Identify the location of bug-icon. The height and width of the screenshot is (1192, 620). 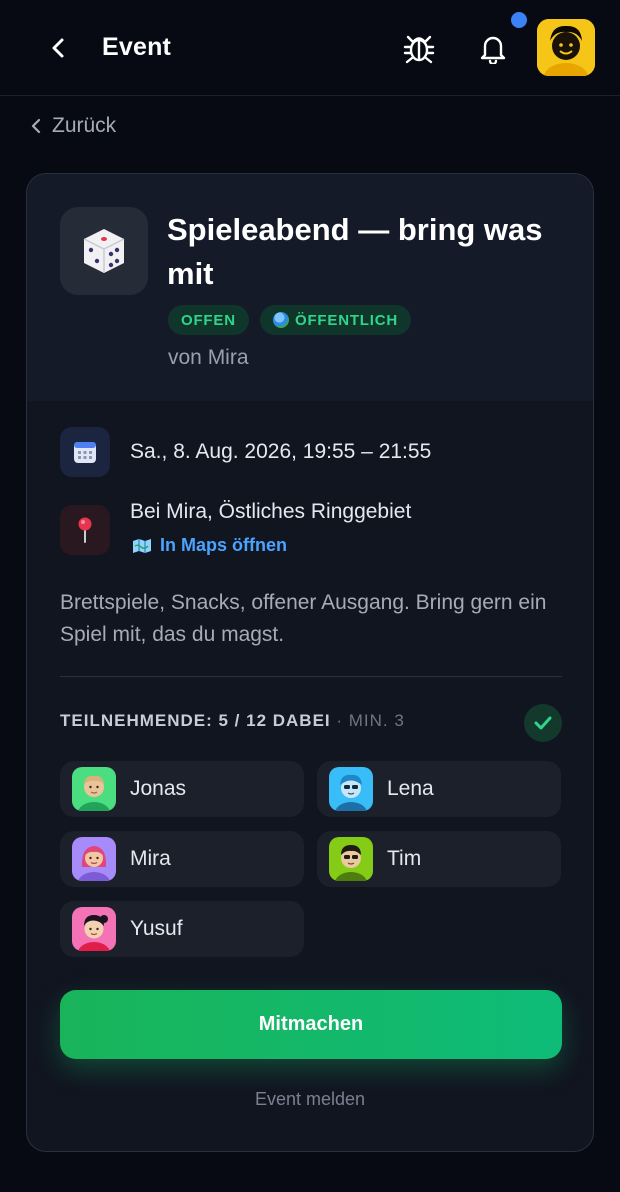
(419, 49).